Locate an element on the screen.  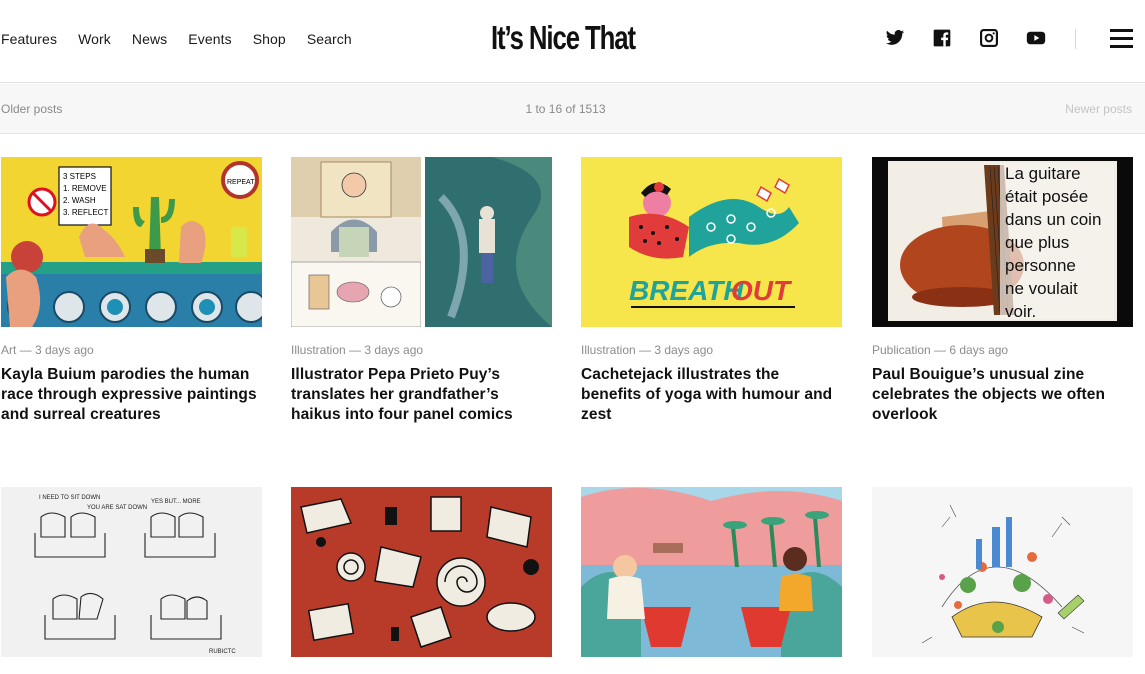
zine-text: dans un coin is located at coordinates (1053, 219).